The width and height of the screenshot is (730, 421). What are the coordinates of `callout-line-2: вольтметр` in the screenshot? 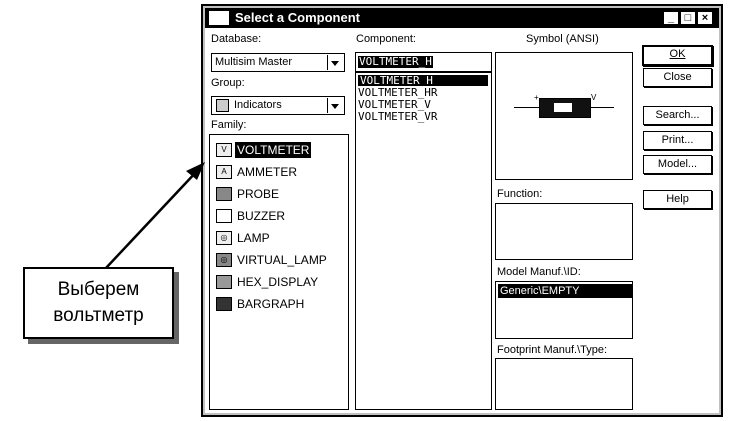 It's located at (98, 315).